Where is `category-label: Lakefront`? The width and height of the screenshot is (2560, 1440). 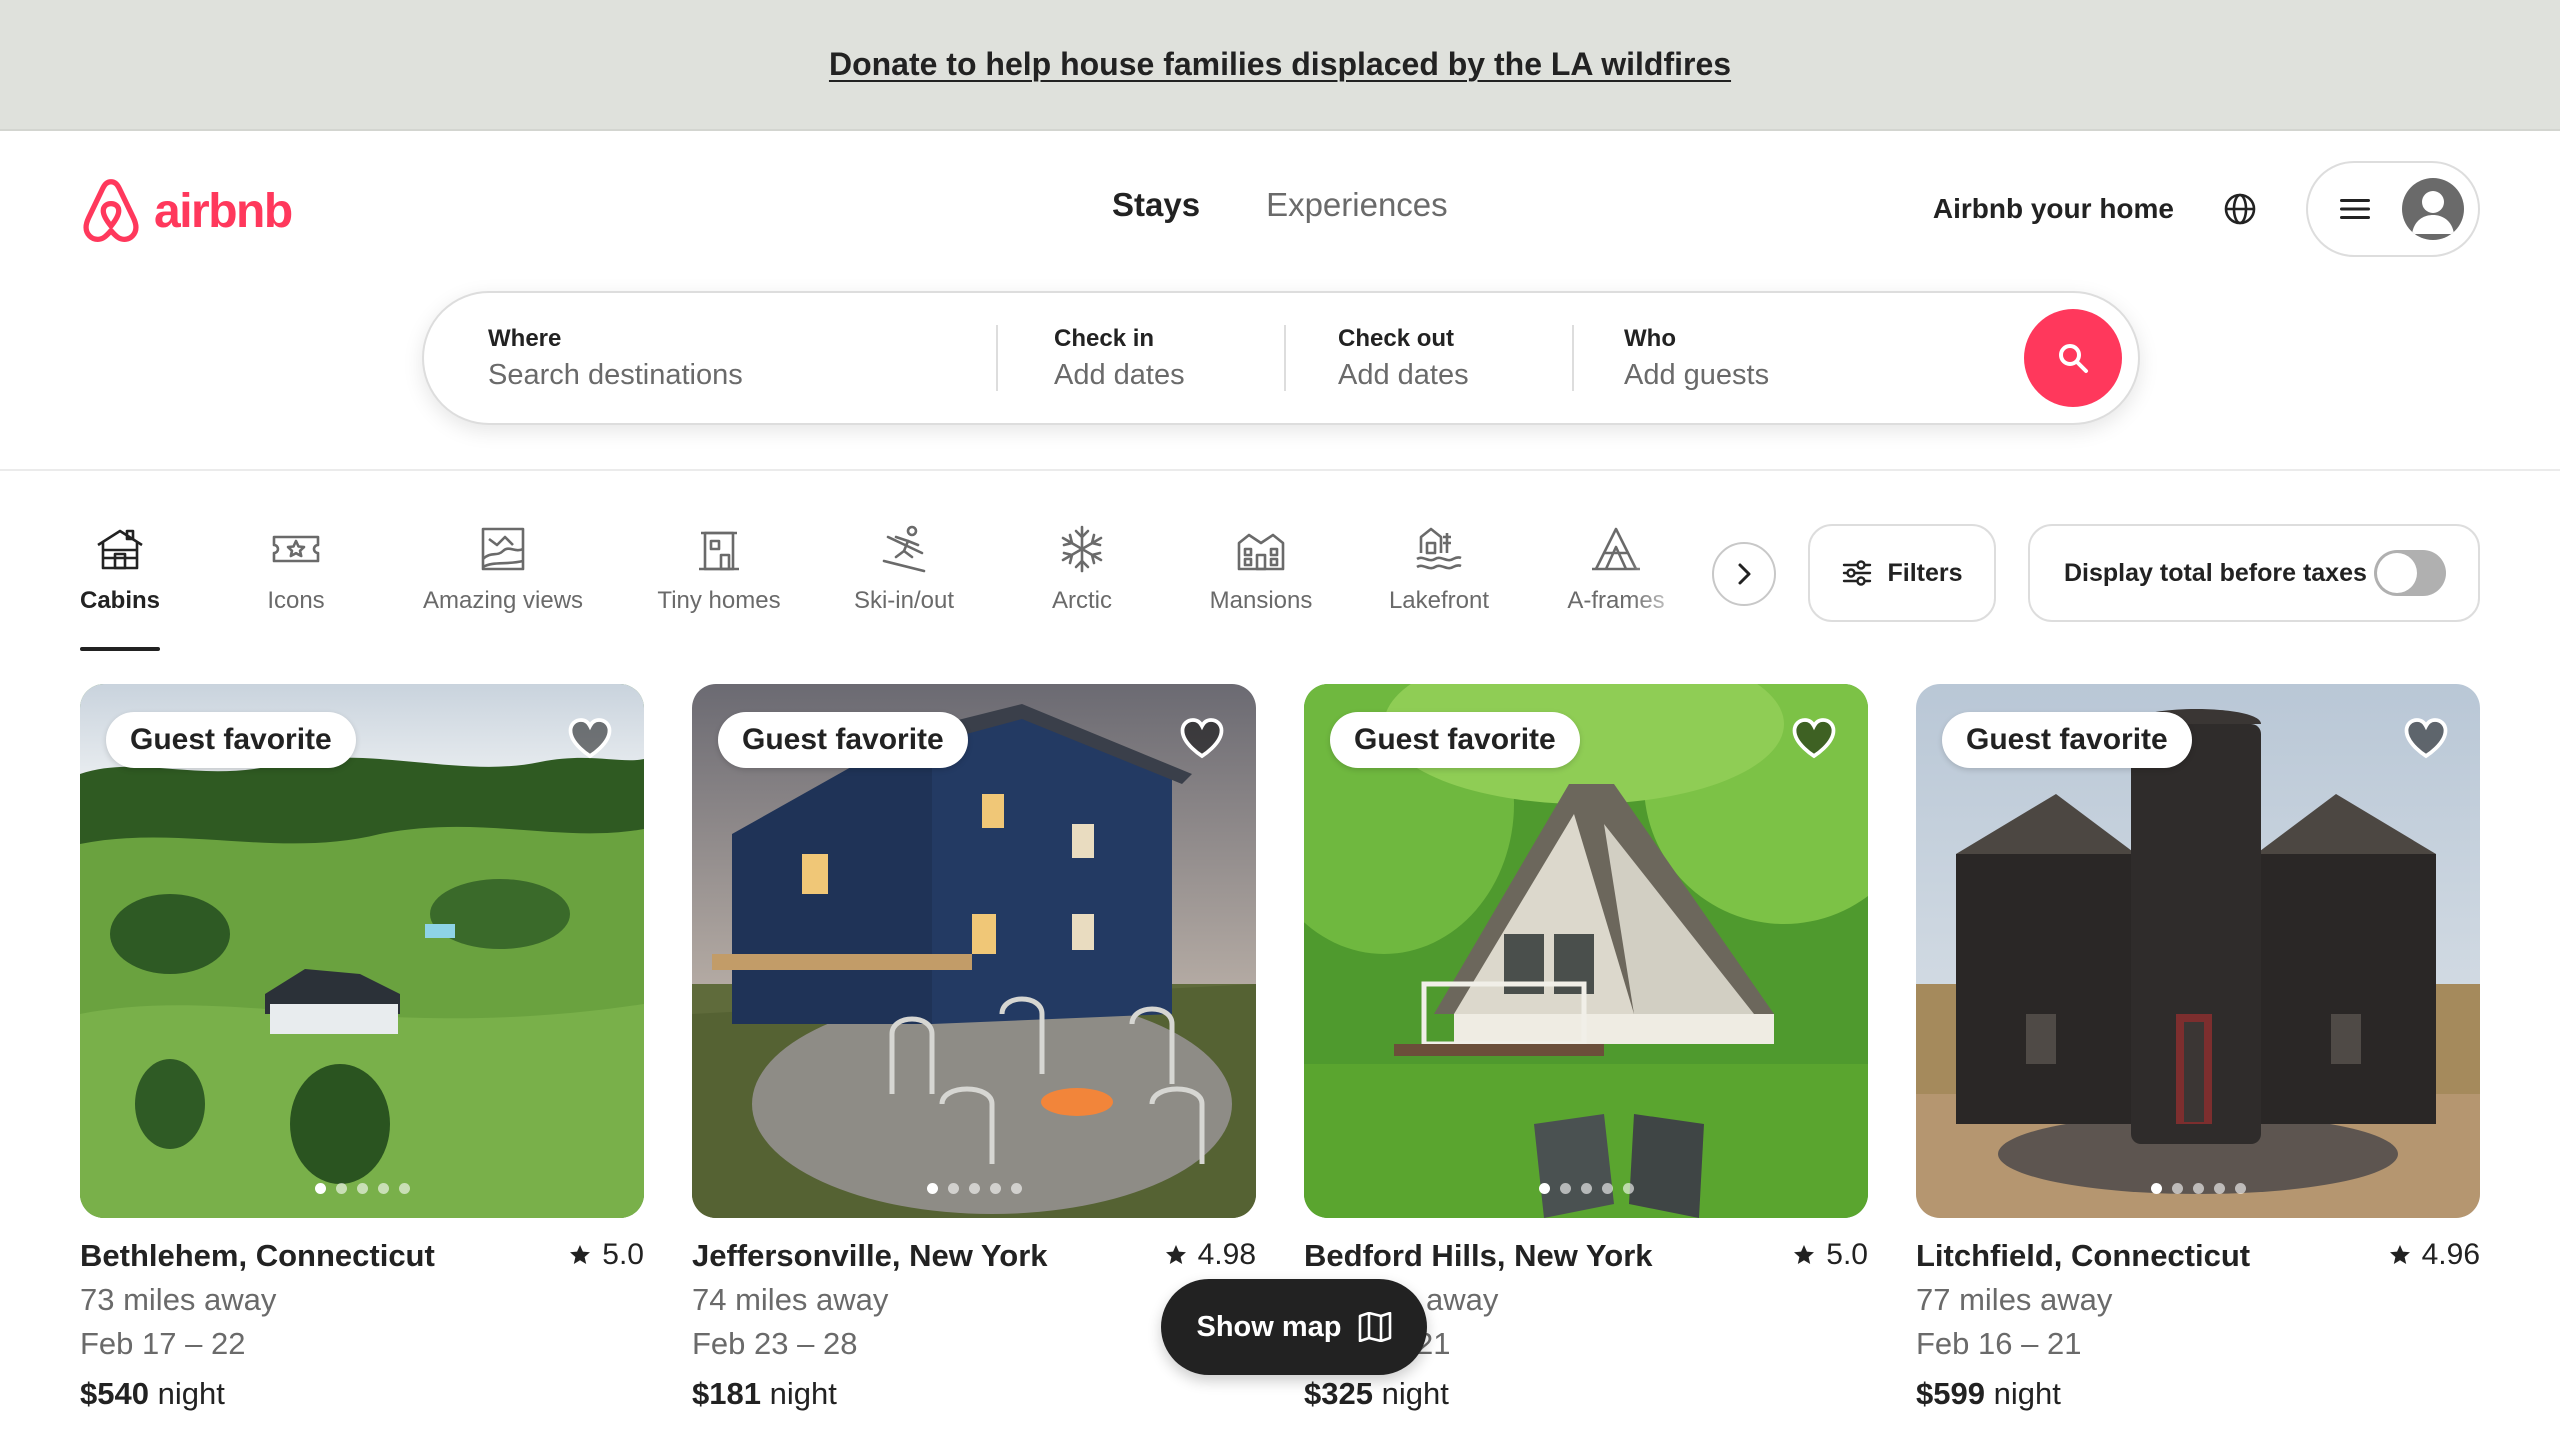
category-label: Lakefront is located at coordinates (1439, 600).